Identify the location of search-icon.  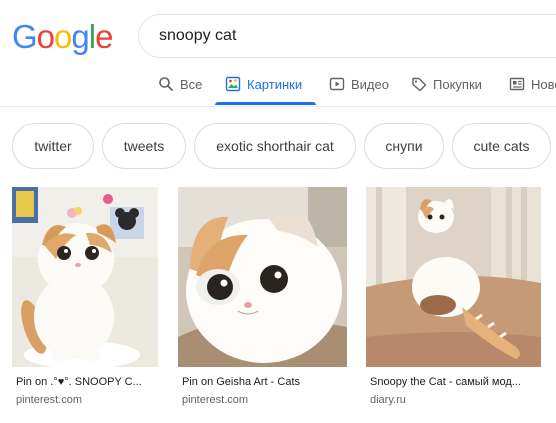
(166, 84).